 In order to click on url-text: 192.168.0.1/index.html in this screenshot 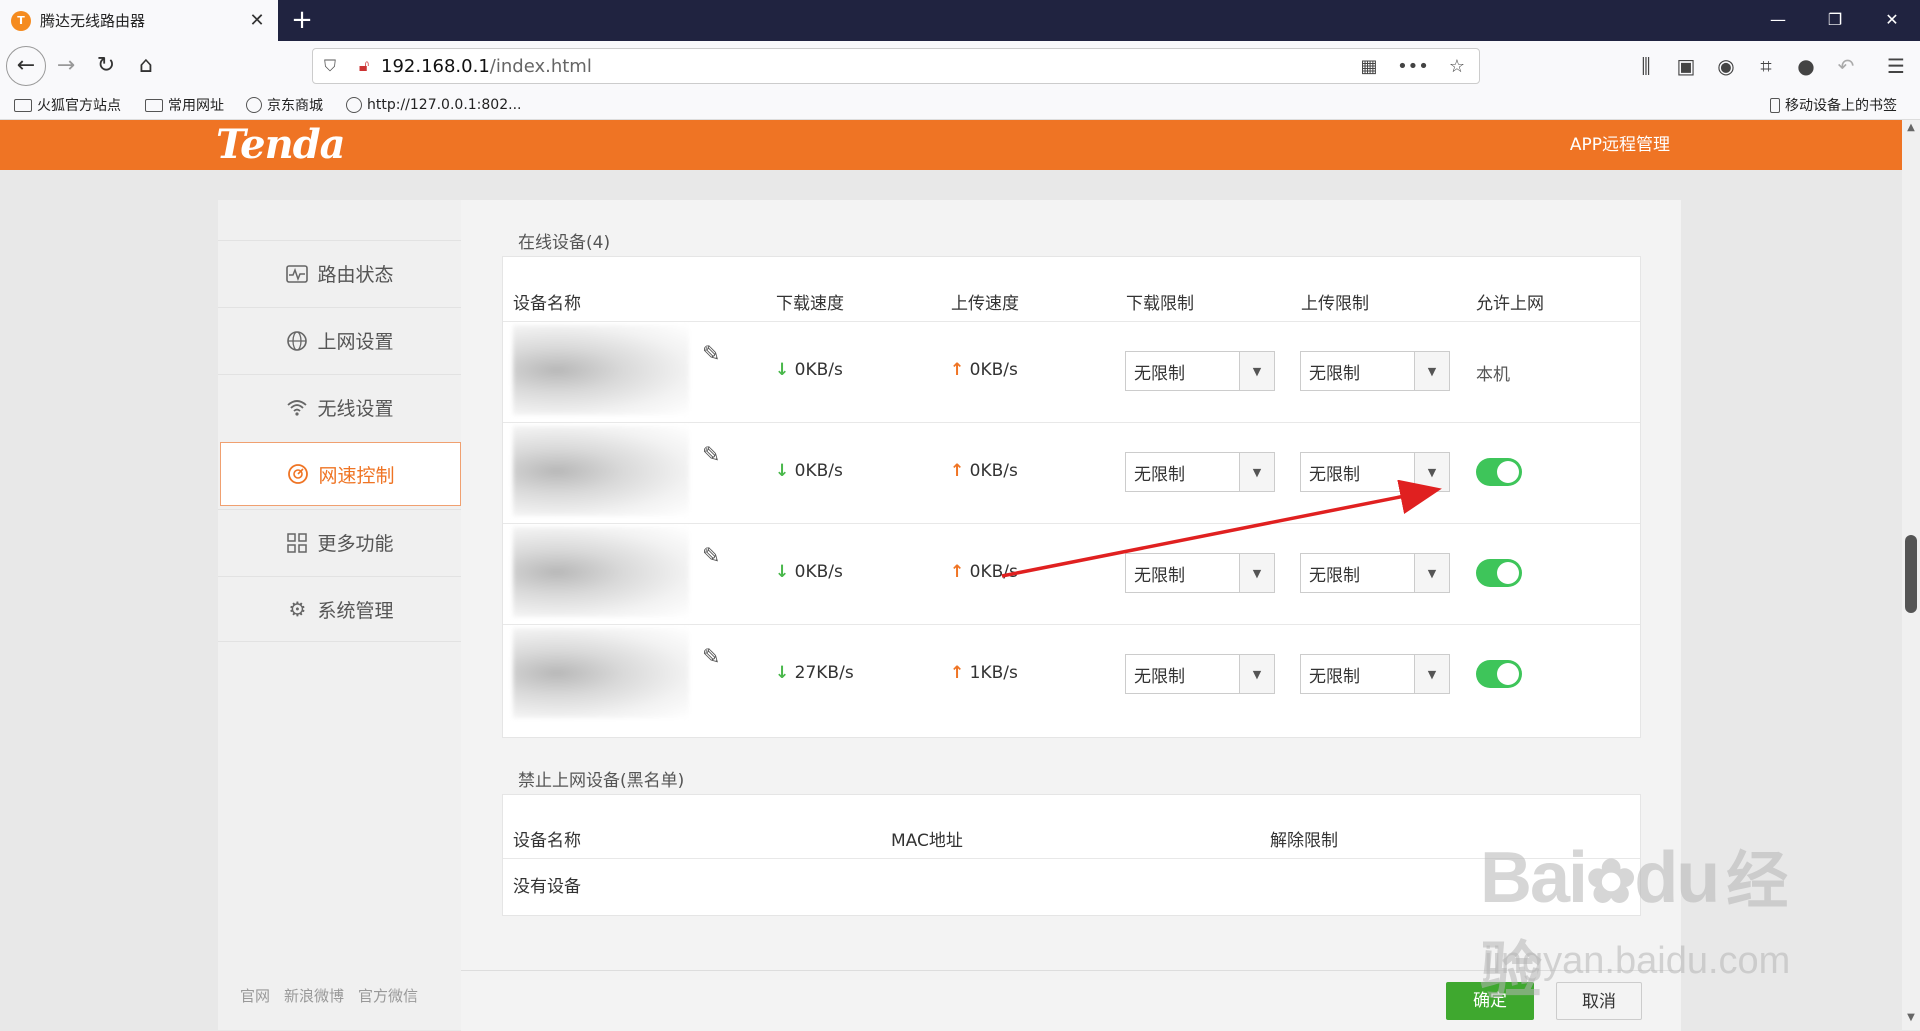, I will do `click(864, 66)`.